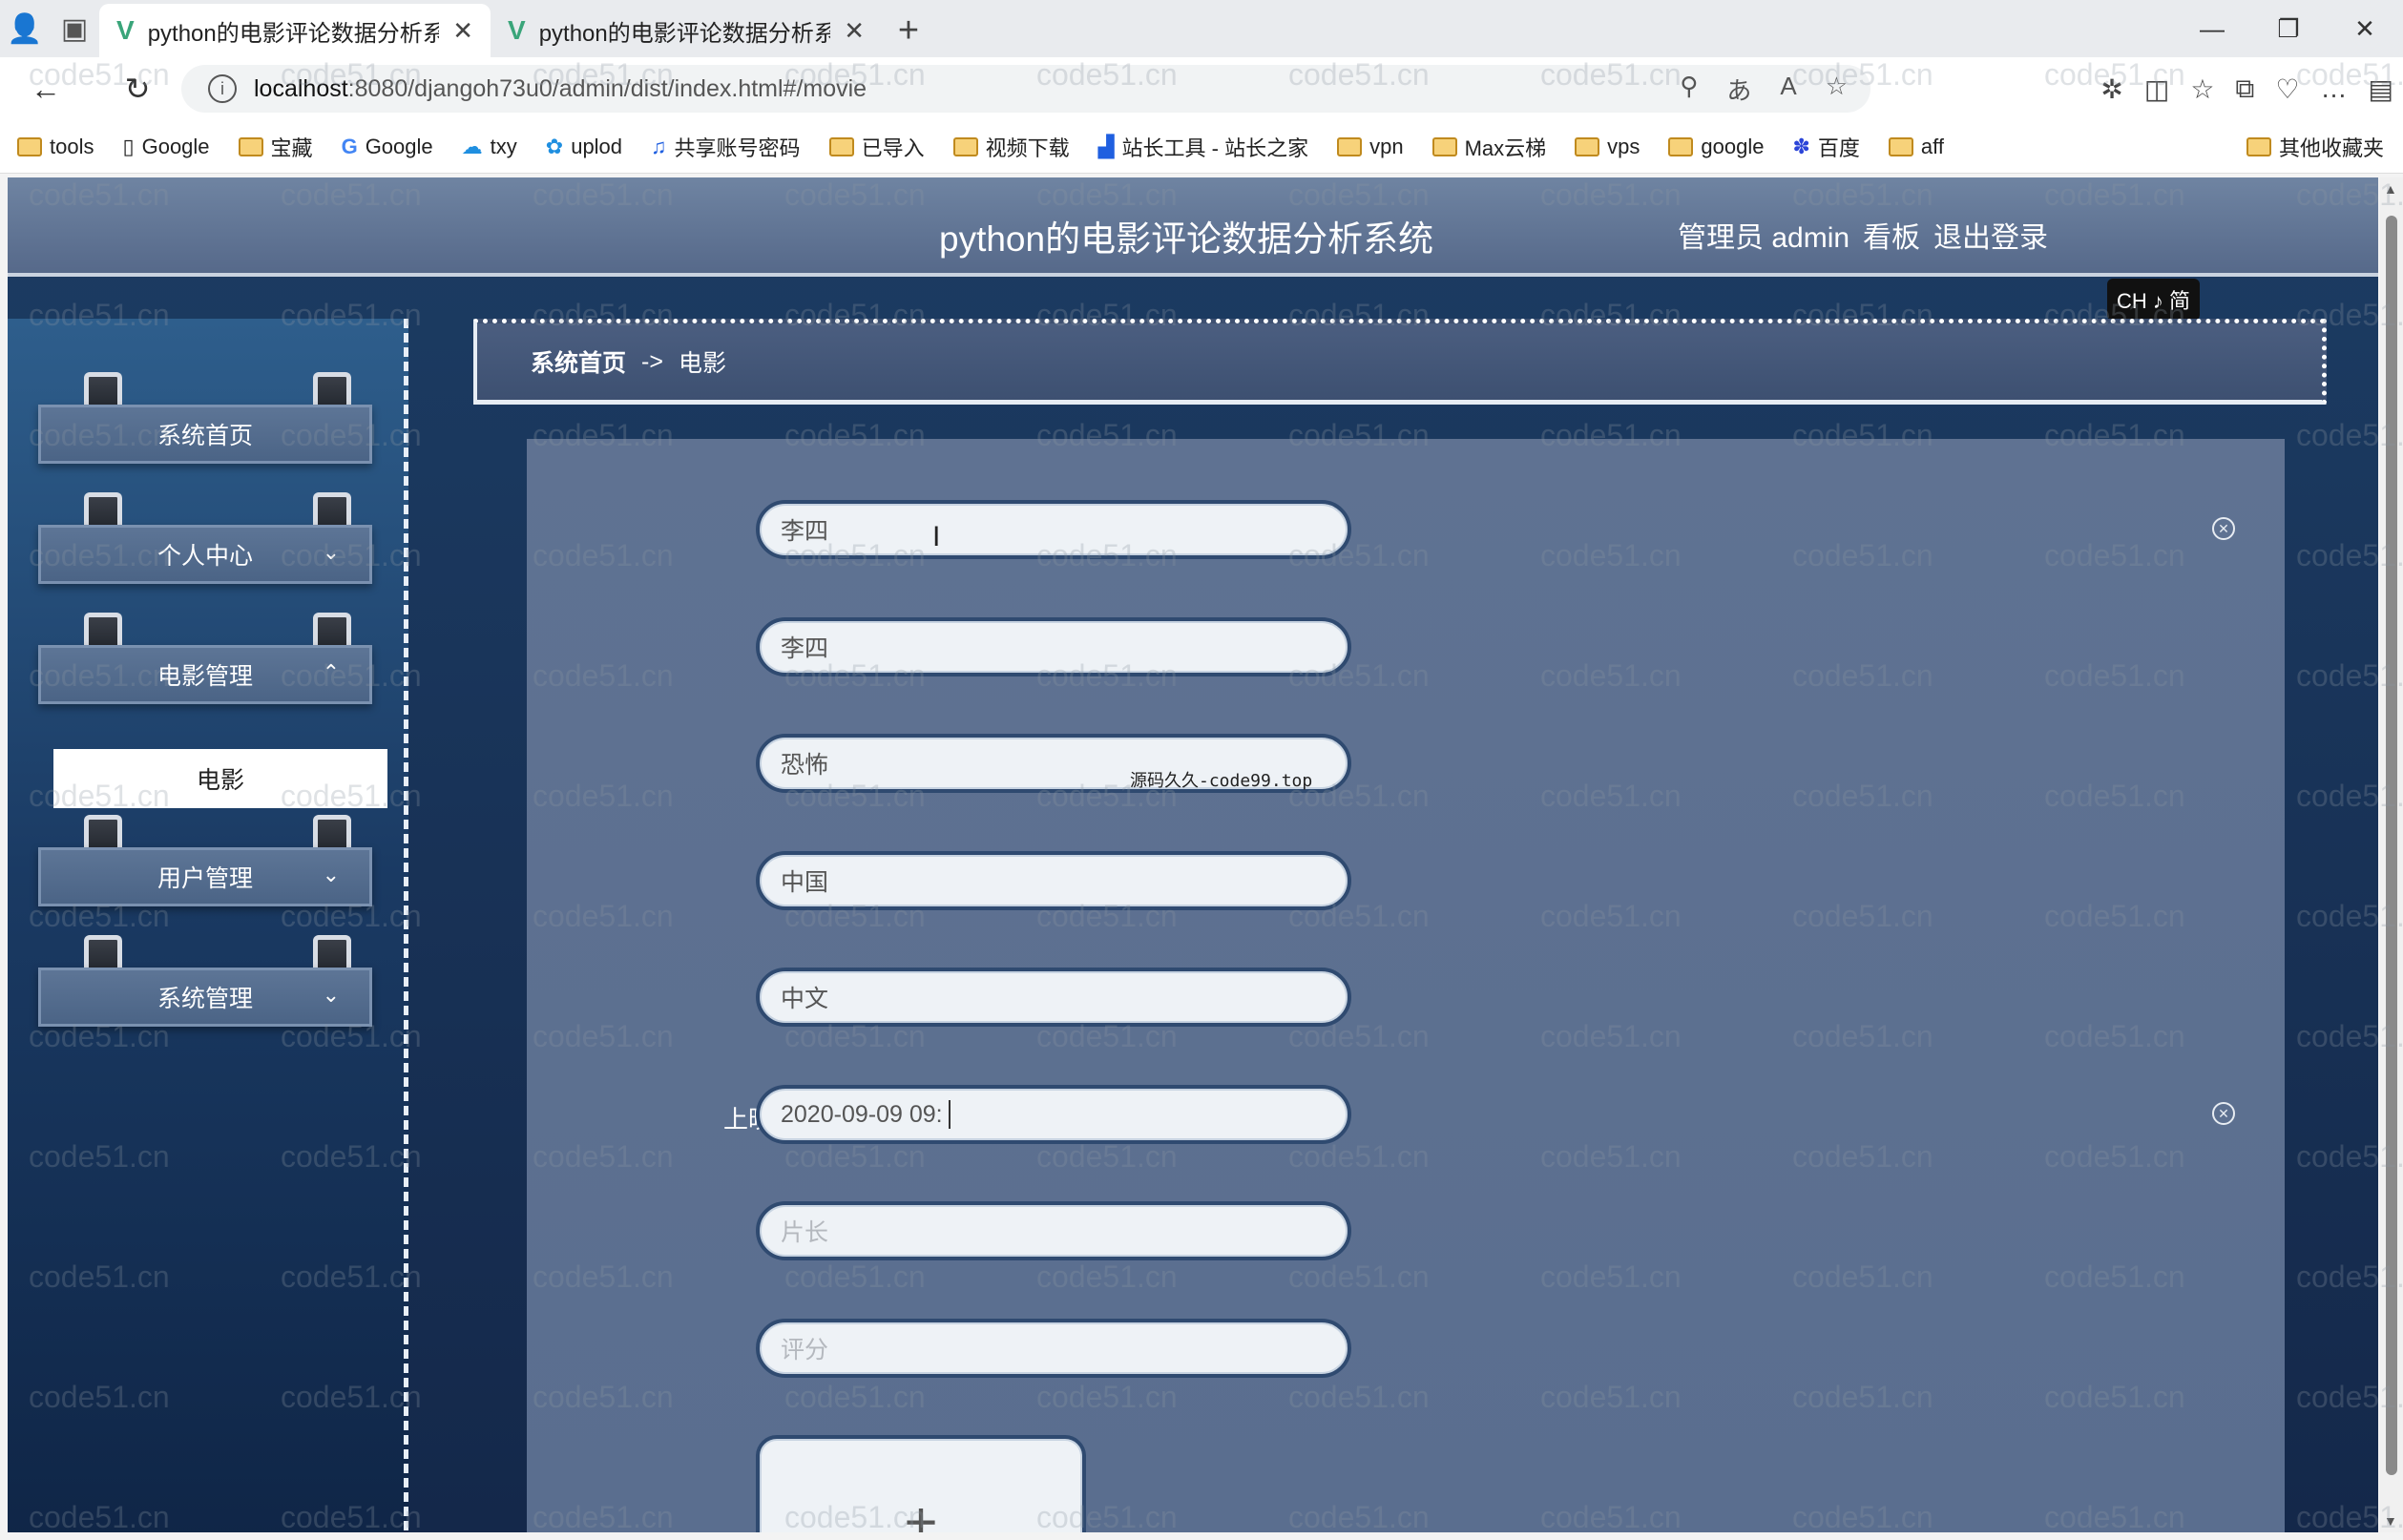  I want to click on language-value: 中文, so click(805, 999).